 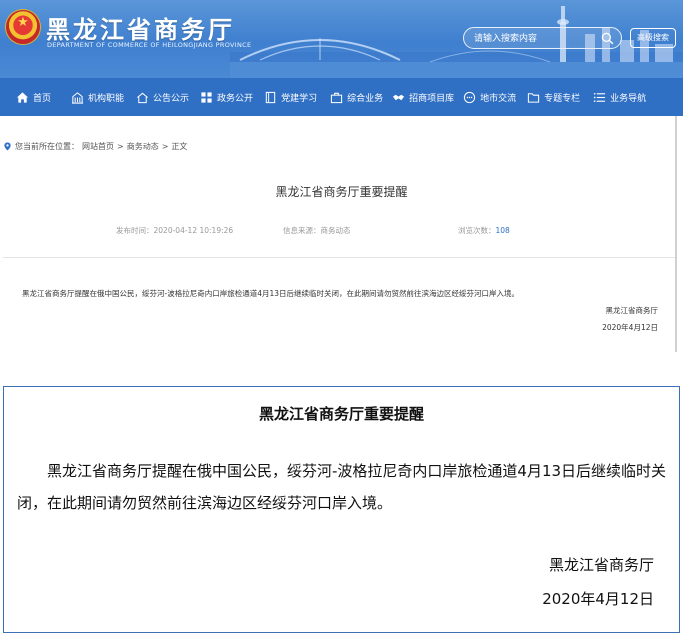 I want to click on nav-item-announcements: 公告公示, so click(x=162, y=97).